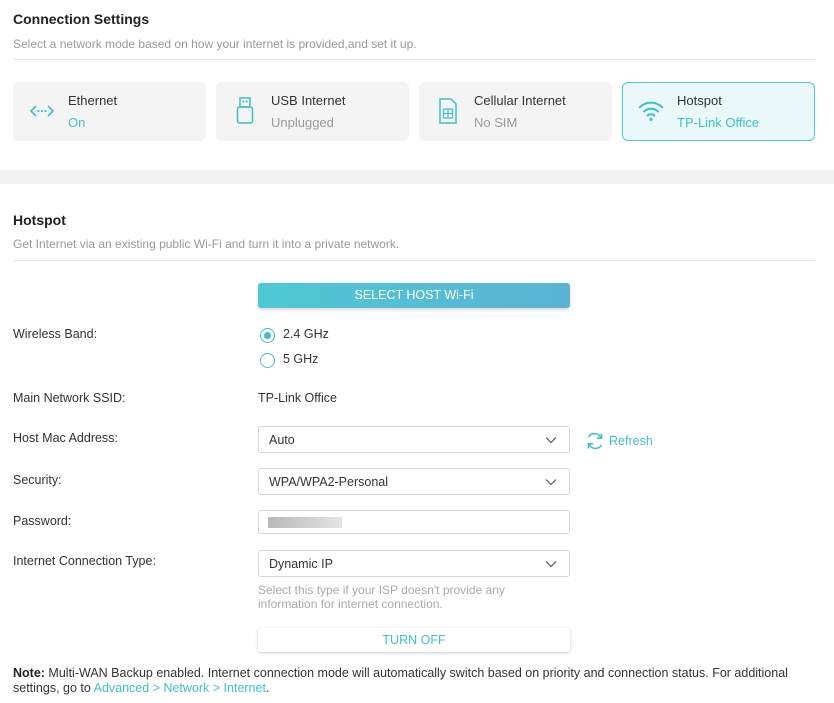 Image resolution: width=834 pixels, height=703 pixels. What do you see at coordinates (29, 673) in the screenshot?
I see `note-prefix: Note:` at bounding box center [29, 673].